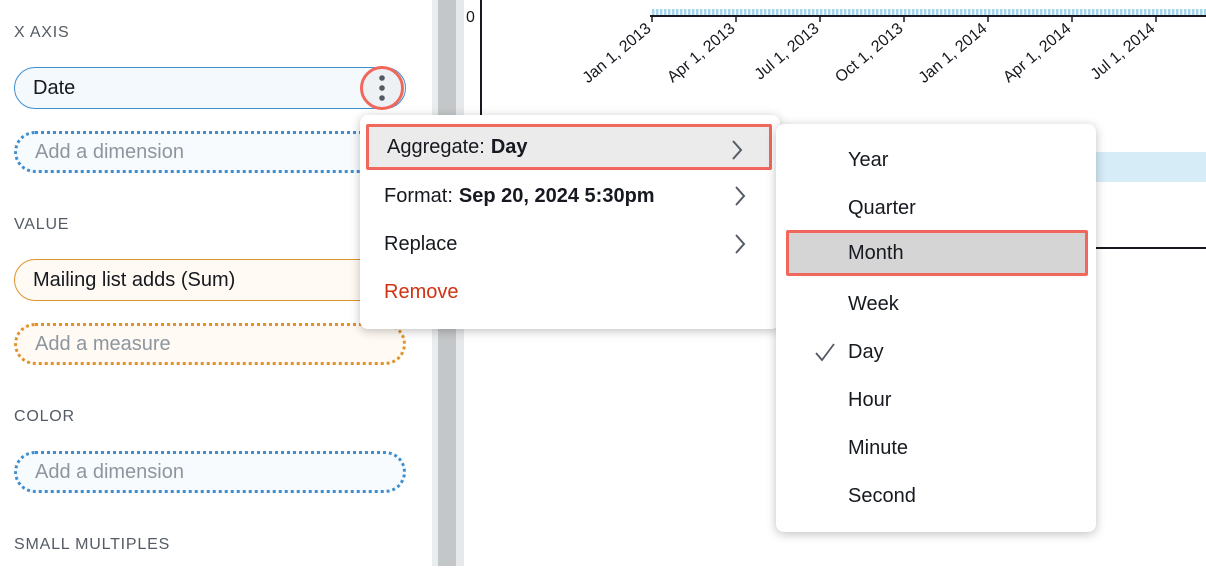  I want to click on submenu-item-year: Year, so click(937, 160).